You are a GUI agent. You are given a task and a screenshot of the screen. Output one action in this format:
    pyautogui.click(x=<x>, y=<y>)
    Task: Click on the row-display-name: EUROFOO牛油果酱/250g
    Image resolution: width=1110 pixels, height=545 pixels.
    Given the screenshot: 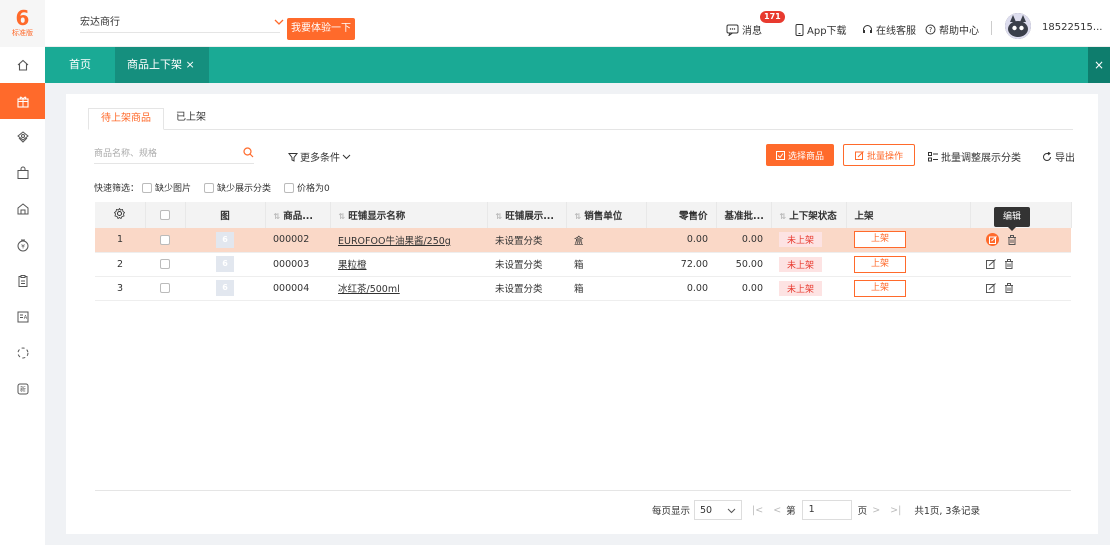 What is the action you would take?
    pyautogui.click(x=408, y=240)
    